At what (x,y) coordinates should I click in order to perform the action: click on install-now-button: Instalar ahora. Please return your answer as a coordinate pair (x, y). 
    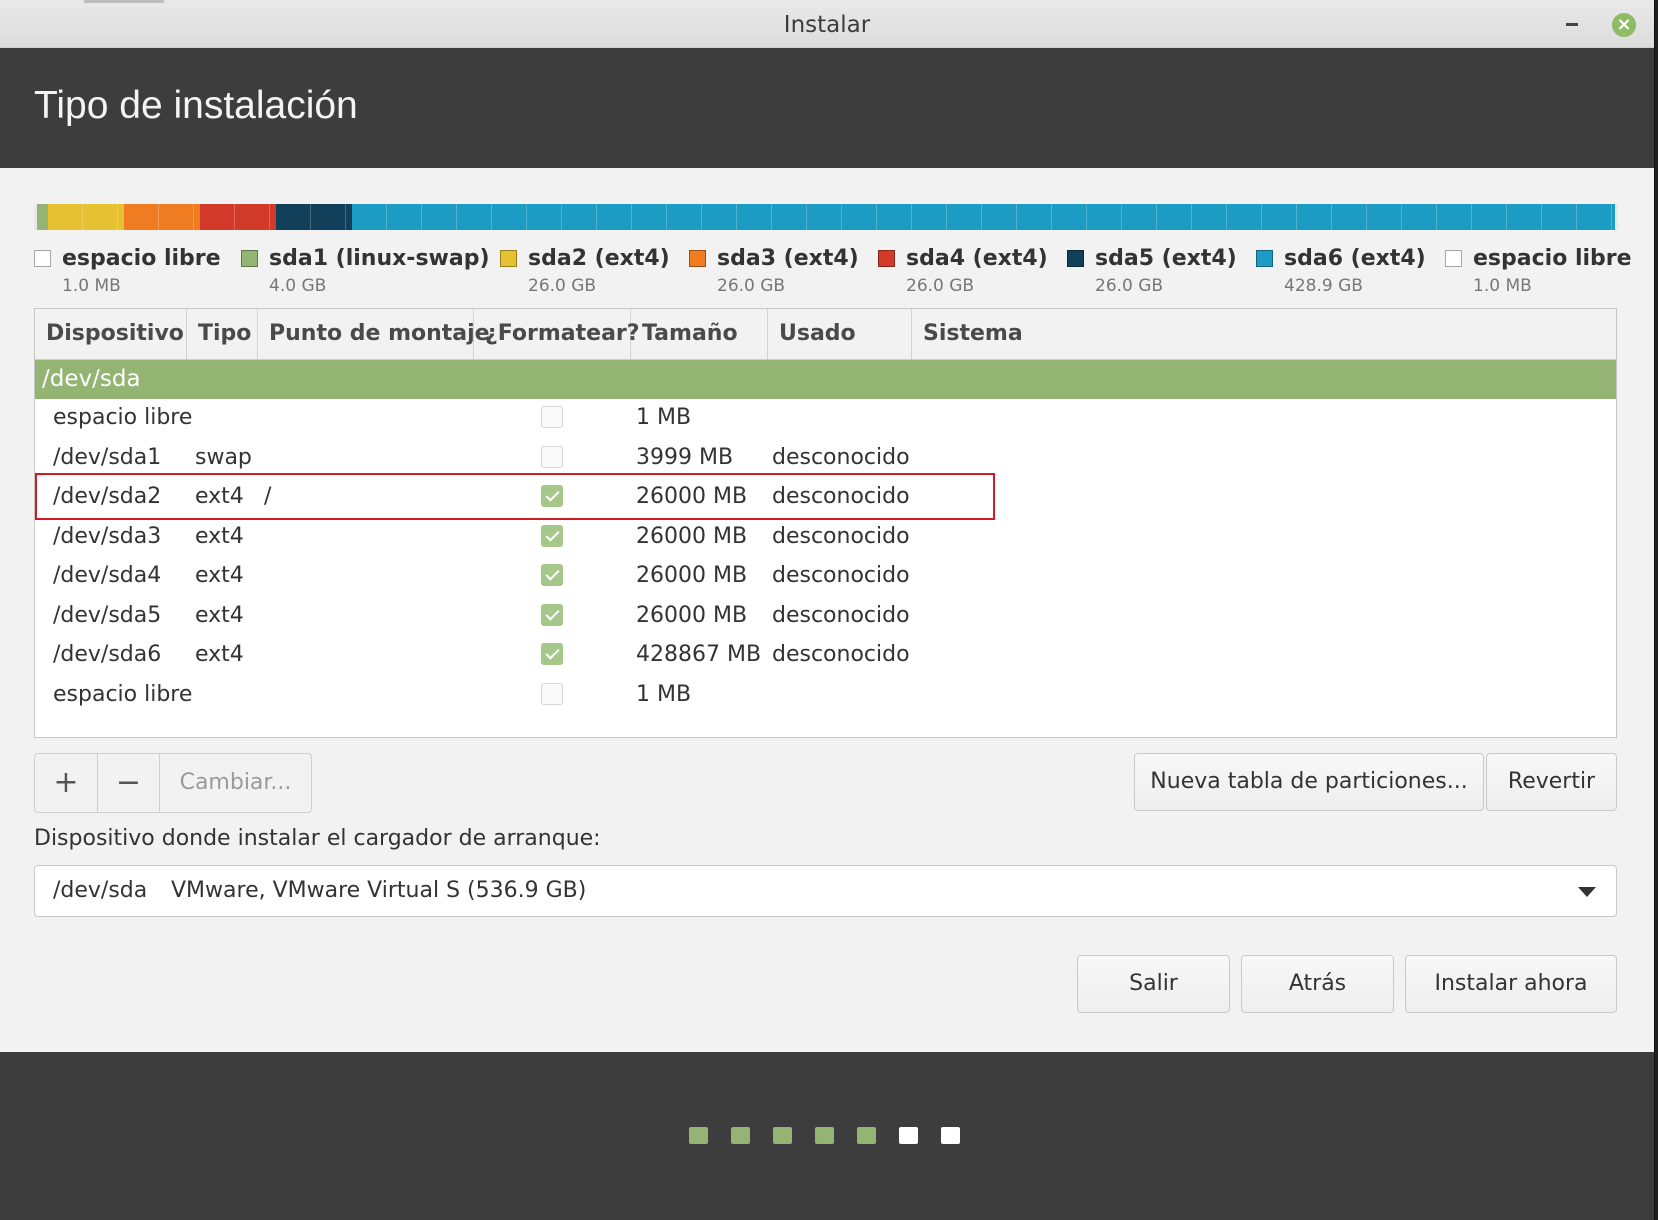
    Looking at the image, I should click on (1511, 984).